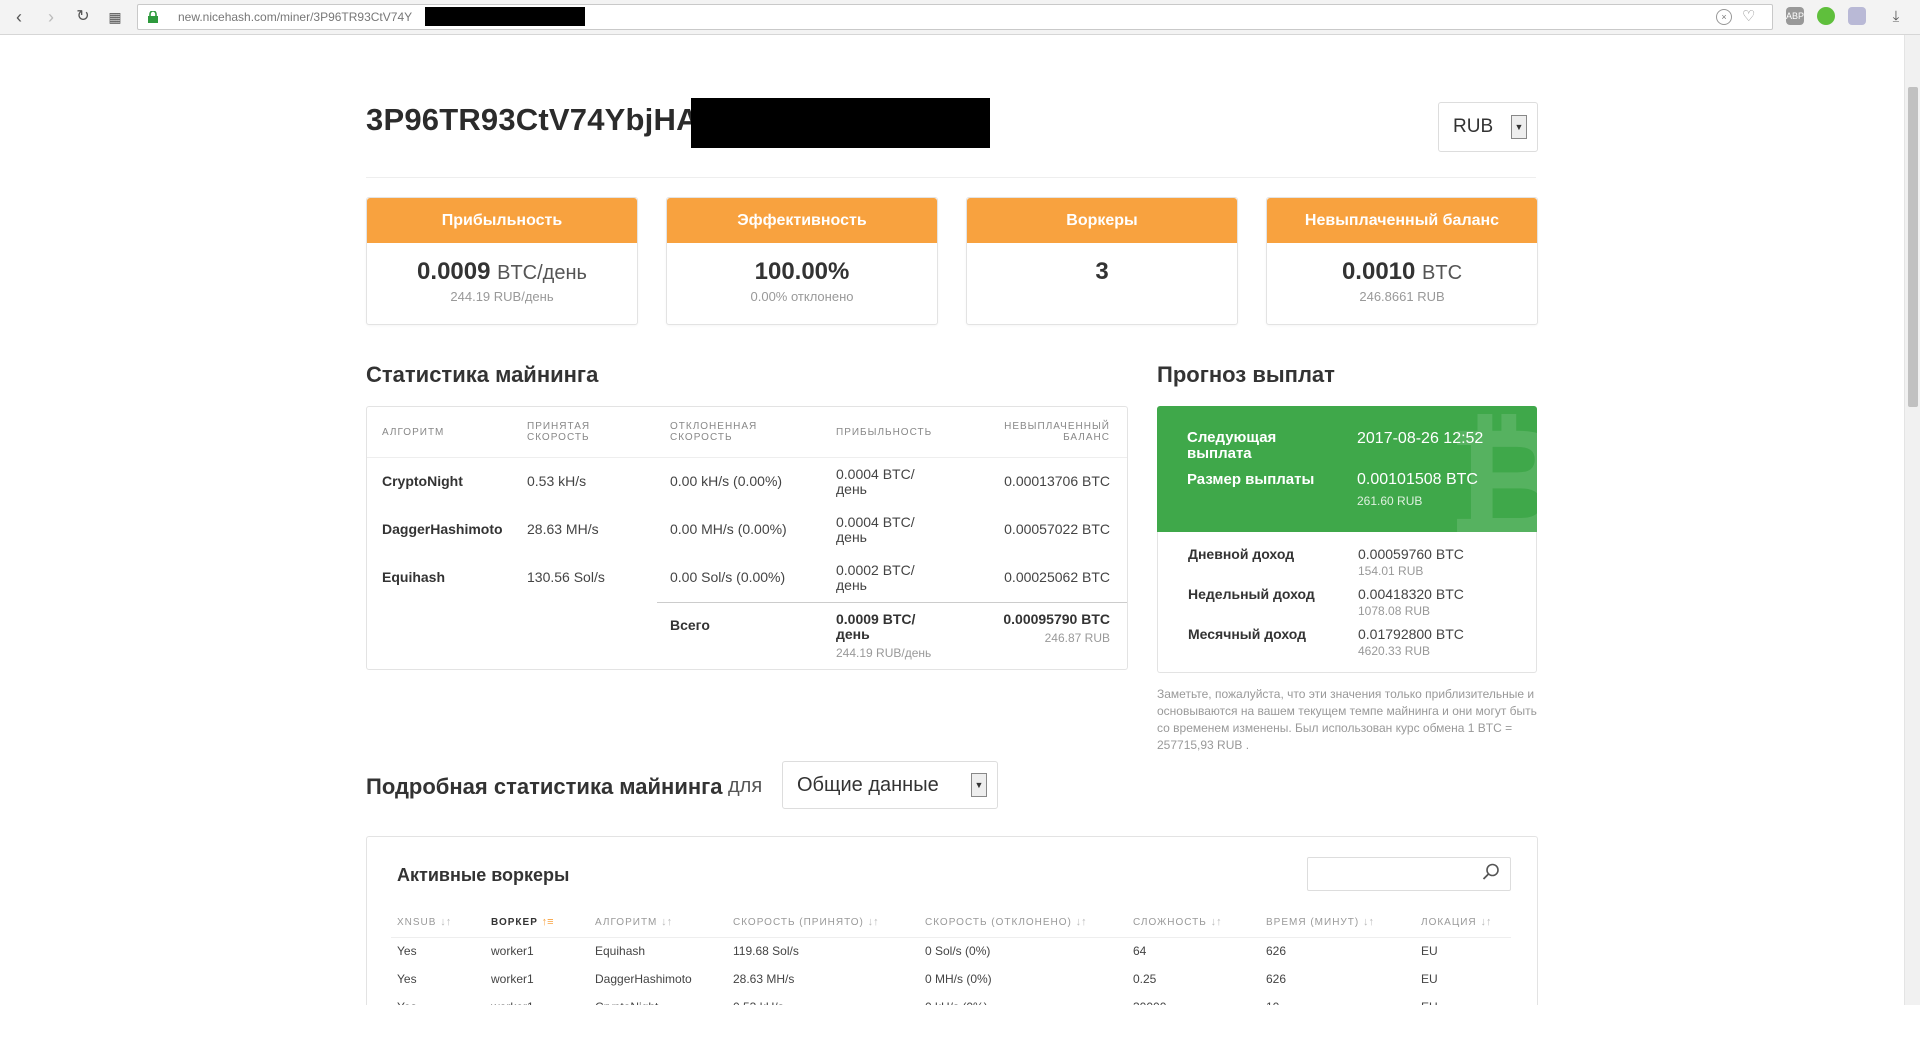 This screenshot has height=1040, width=1920. I want to click on unpaid-balance: 0.00013706 BTC, so click(1057, 481).